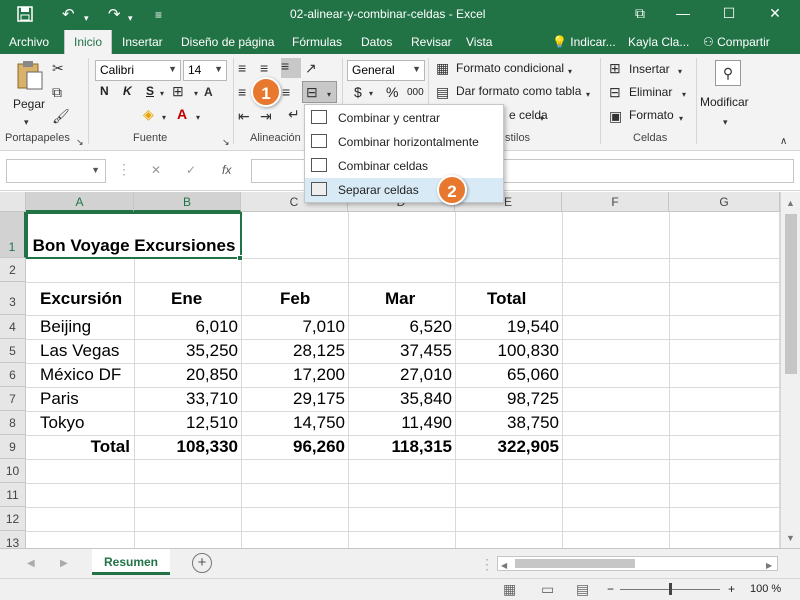  What do you see at coordinates (615, 92) in the screenshot?
I see `delete-cells-icon: ⊟` at bounding box center [615, 92].